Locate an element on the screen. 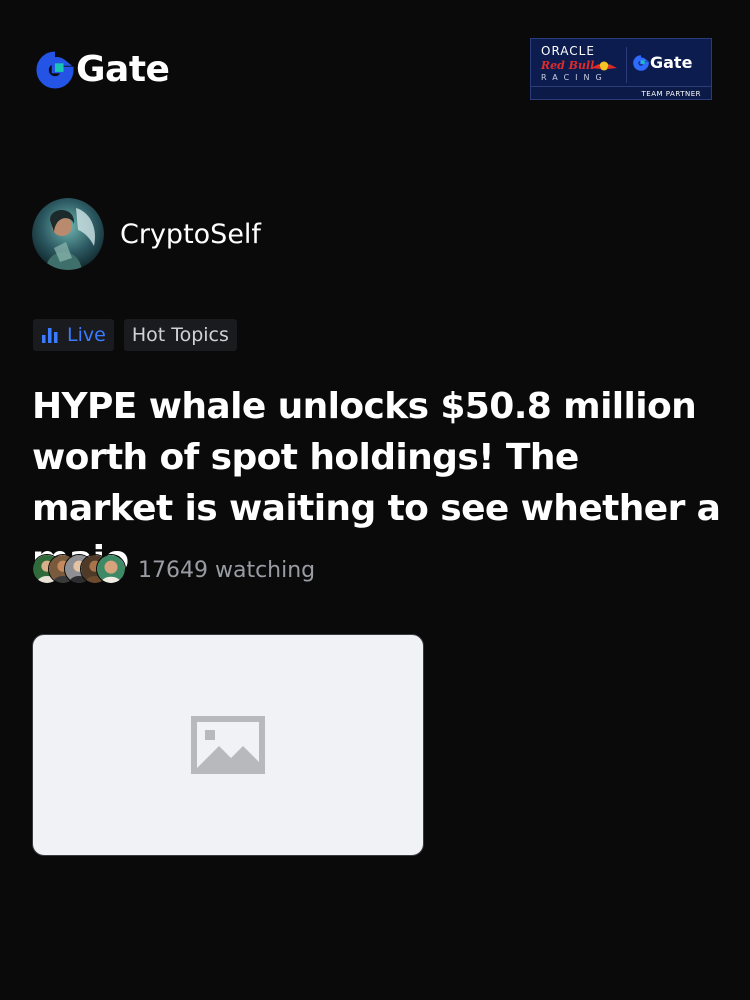 This screenshot has width=750, height=1000. bar-chart-icon is located at coordinates (50, 335).